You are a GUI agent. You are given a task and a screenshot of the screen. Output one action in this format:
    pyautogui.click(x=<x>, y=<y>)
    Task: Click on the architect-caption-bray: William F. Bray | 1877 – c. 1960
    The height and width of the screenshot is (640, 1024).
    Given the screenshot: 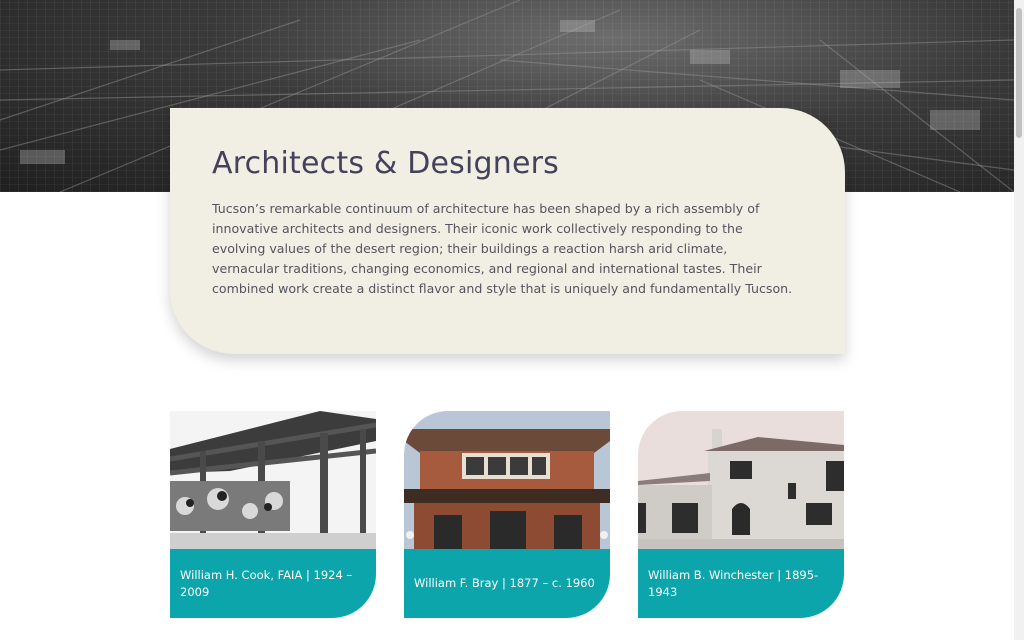 What is the action you would take?
    pyautogui.click(x=507, y=583)
    